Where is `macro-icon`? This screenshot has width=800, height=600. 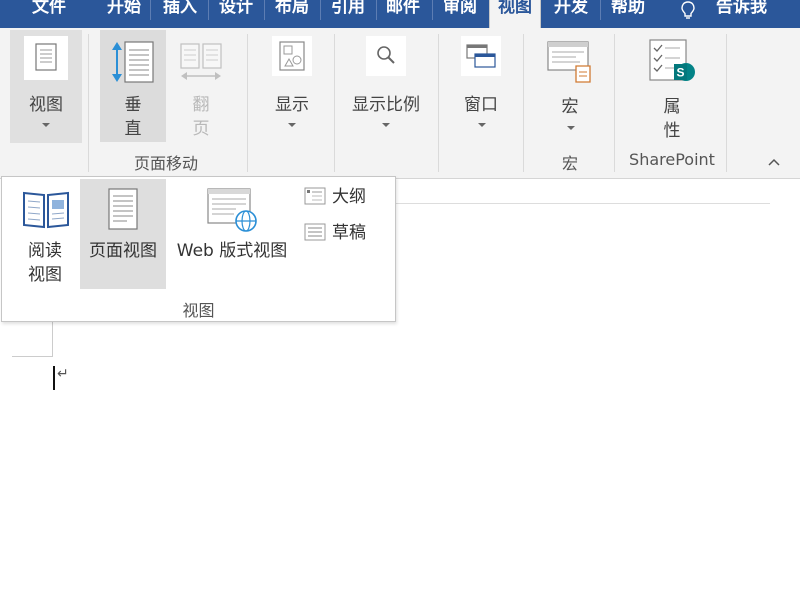
macro-icon is located at coordinates (569, 62).